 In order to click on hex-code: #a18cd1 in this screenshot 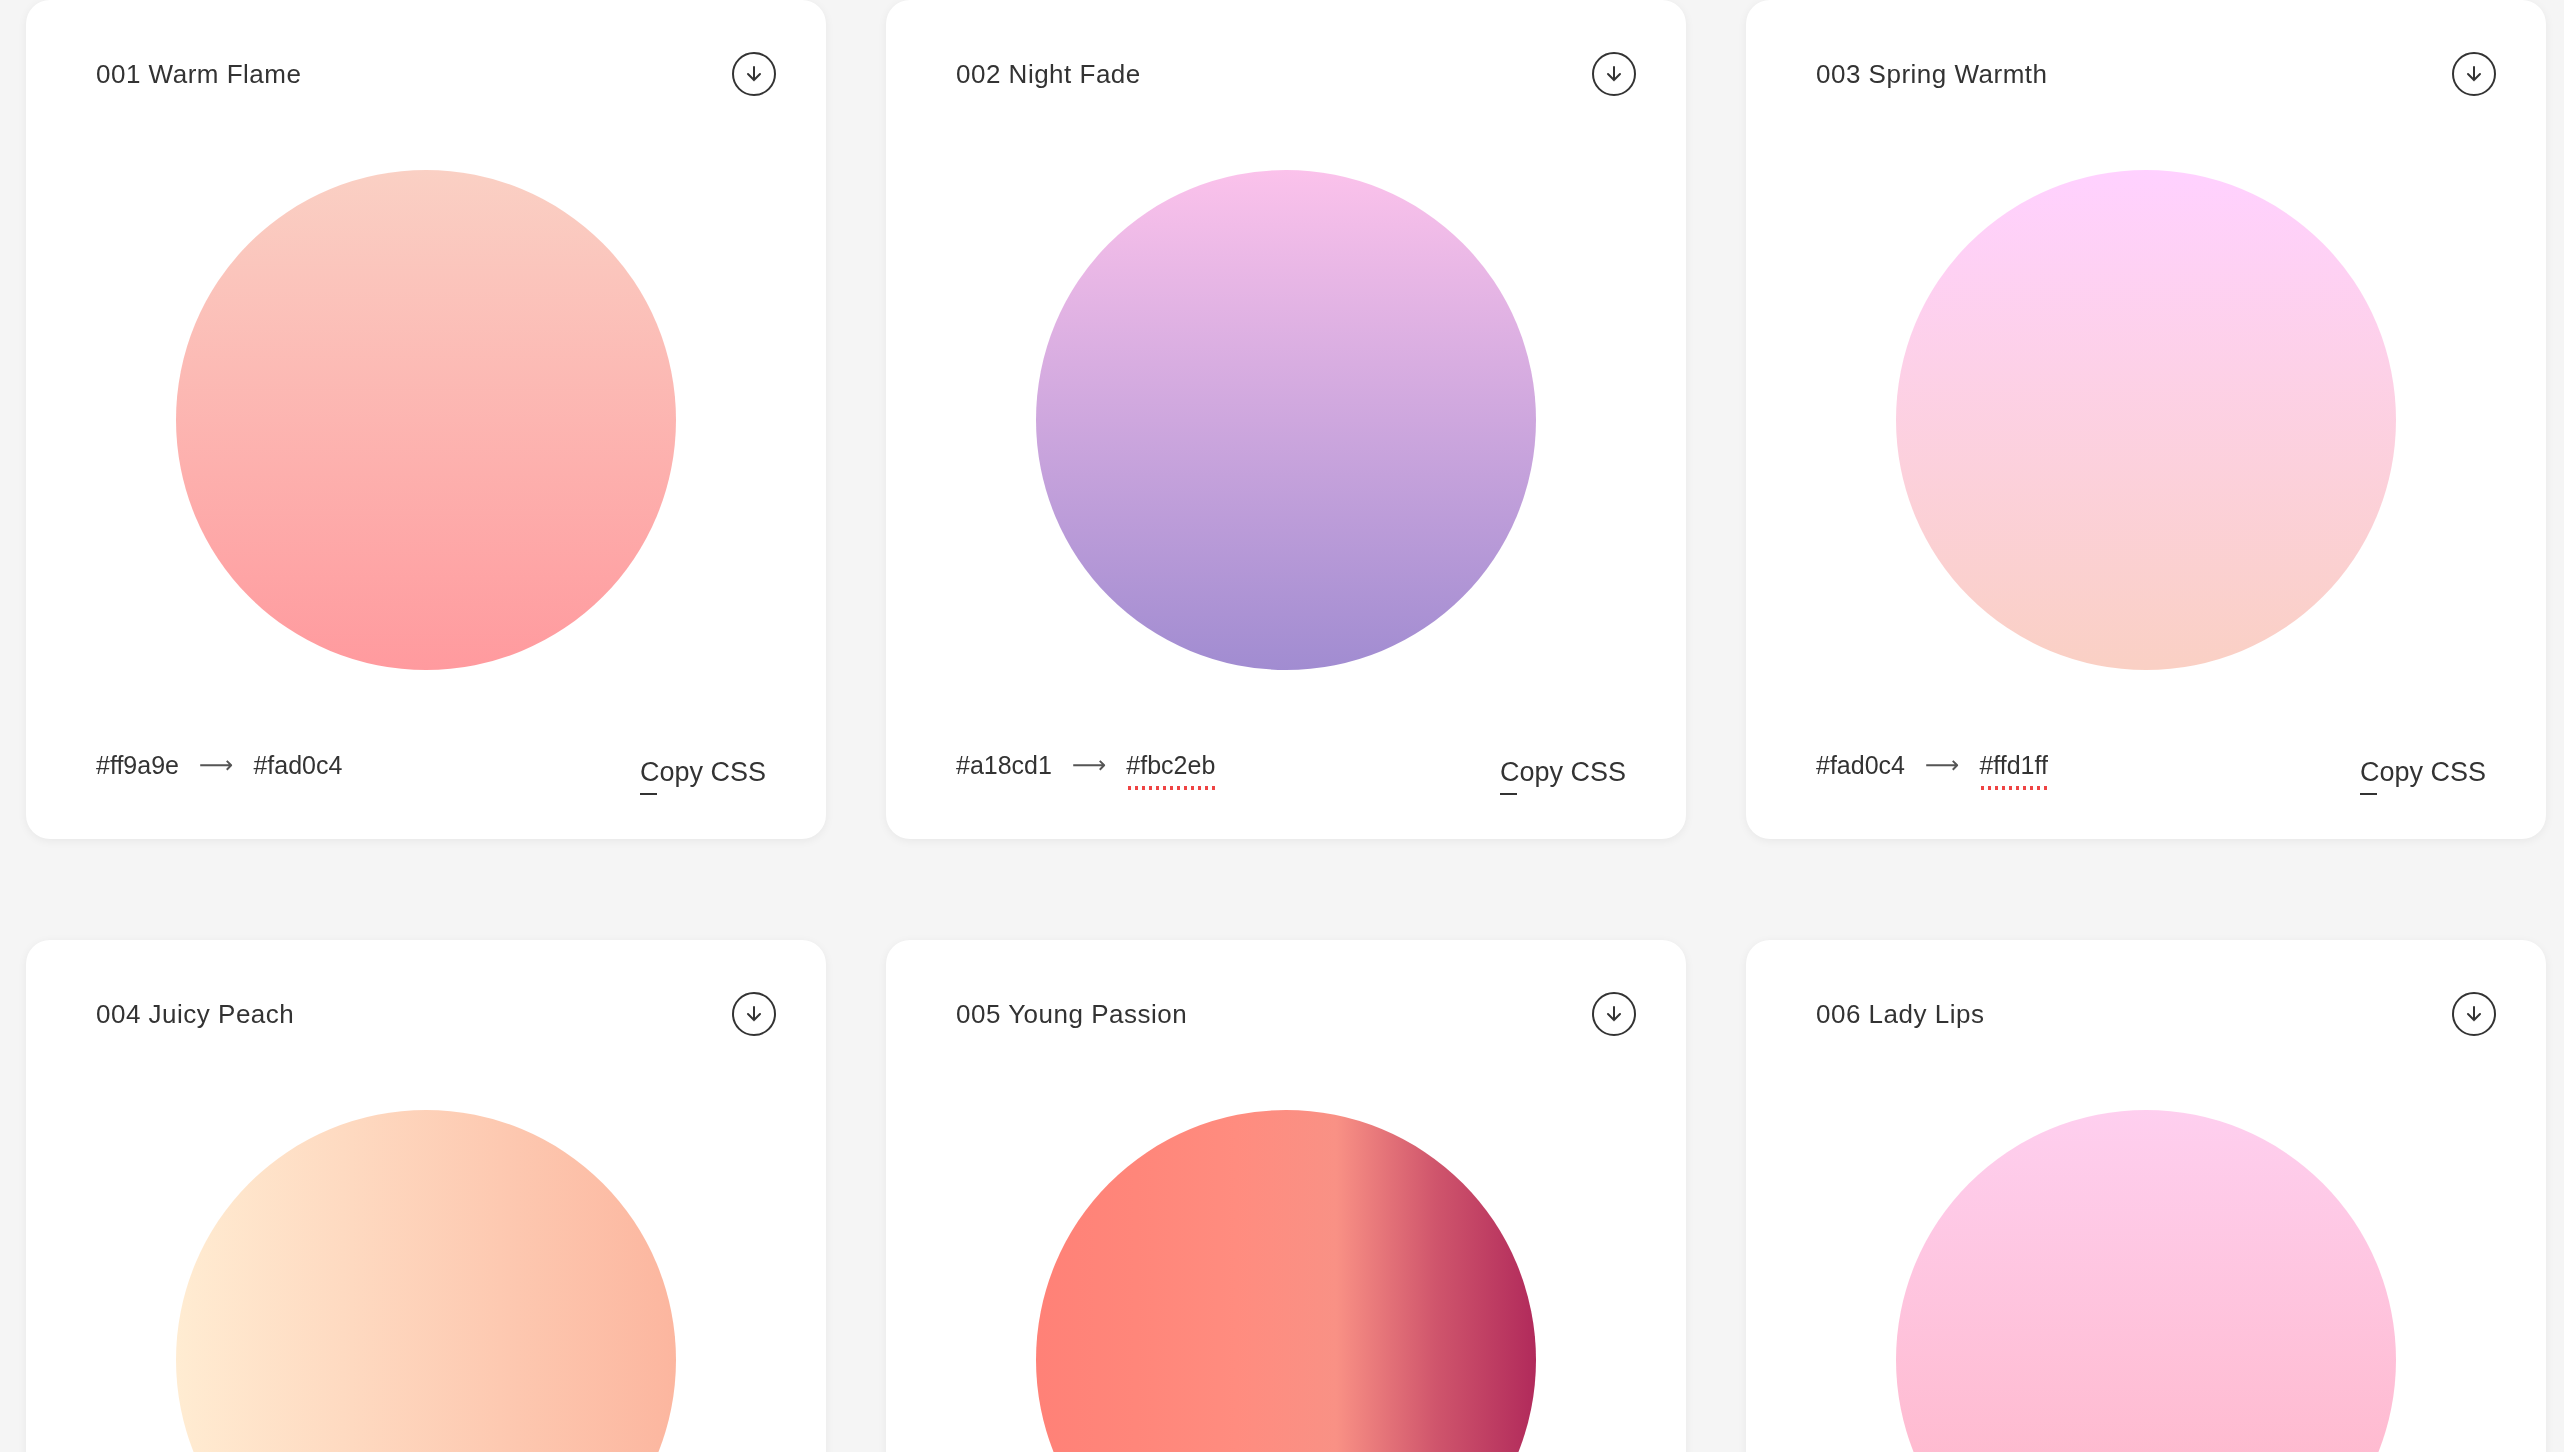, I will do `click(1004, 764)`.